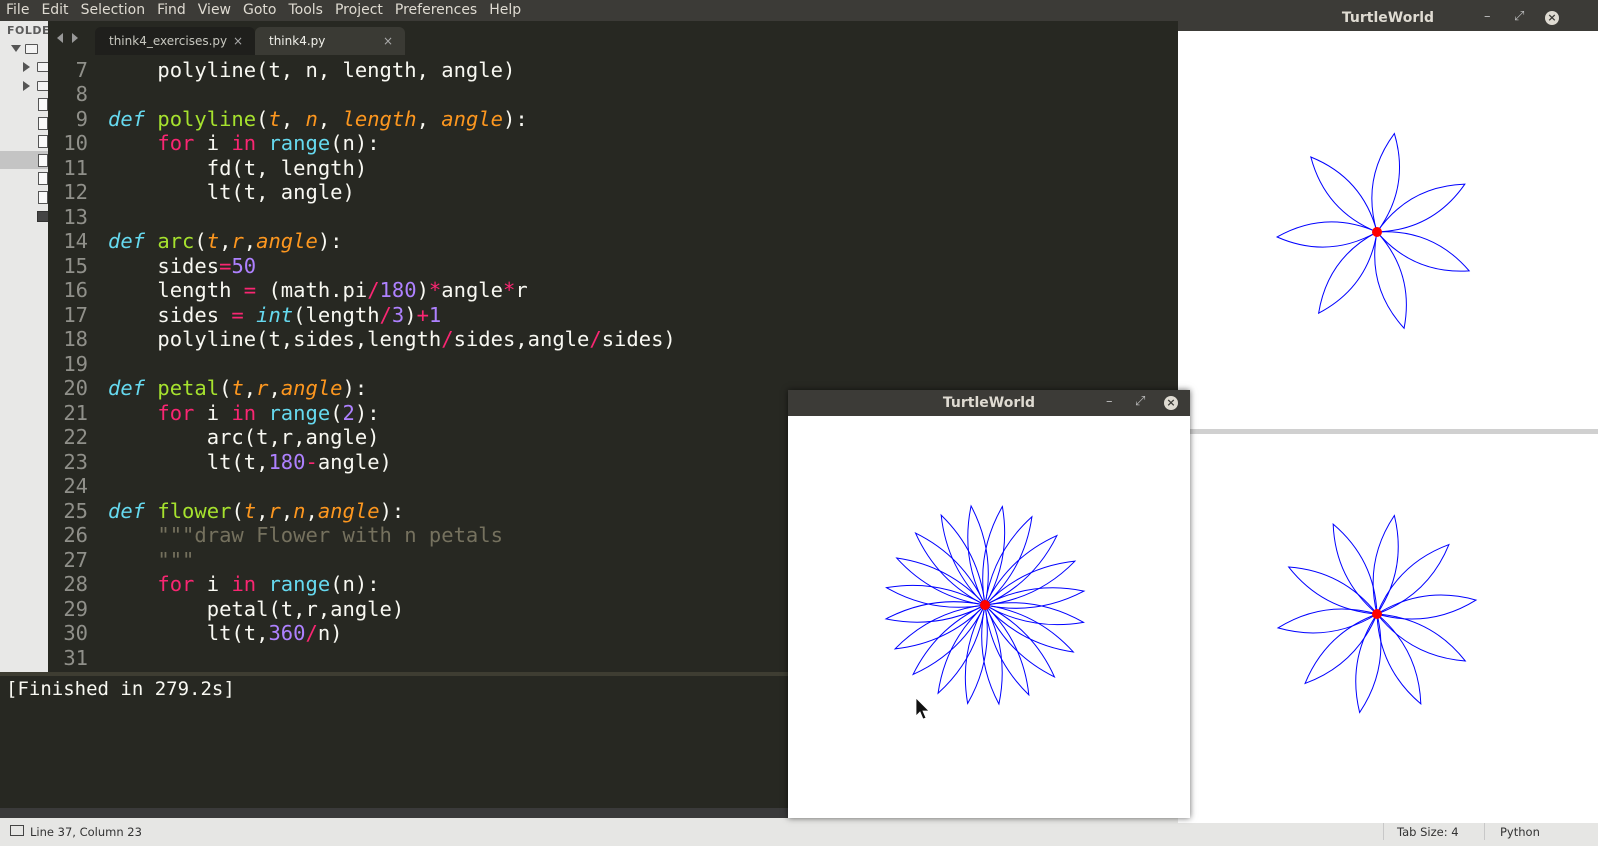  Describe the element at coordinates (214, 10) in the screenshot. I see `menu-view: View` at that location.